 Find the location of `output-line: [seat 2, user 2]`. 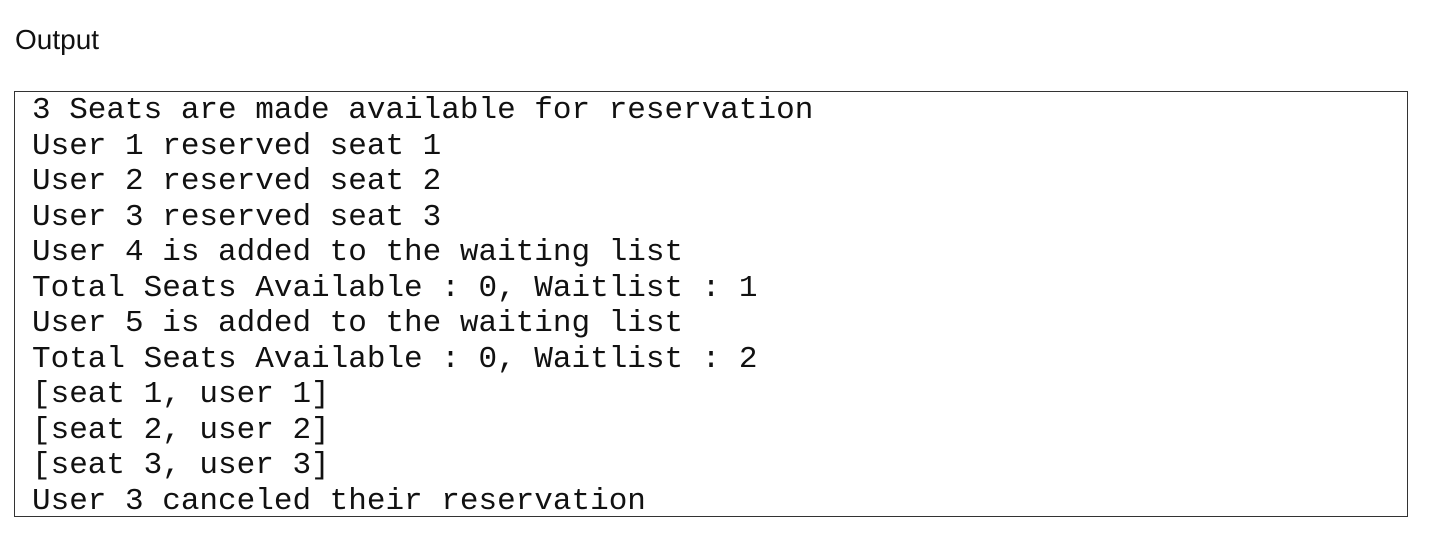

output-line: [seat 2, user 2] is located at coordinates (181, 430).